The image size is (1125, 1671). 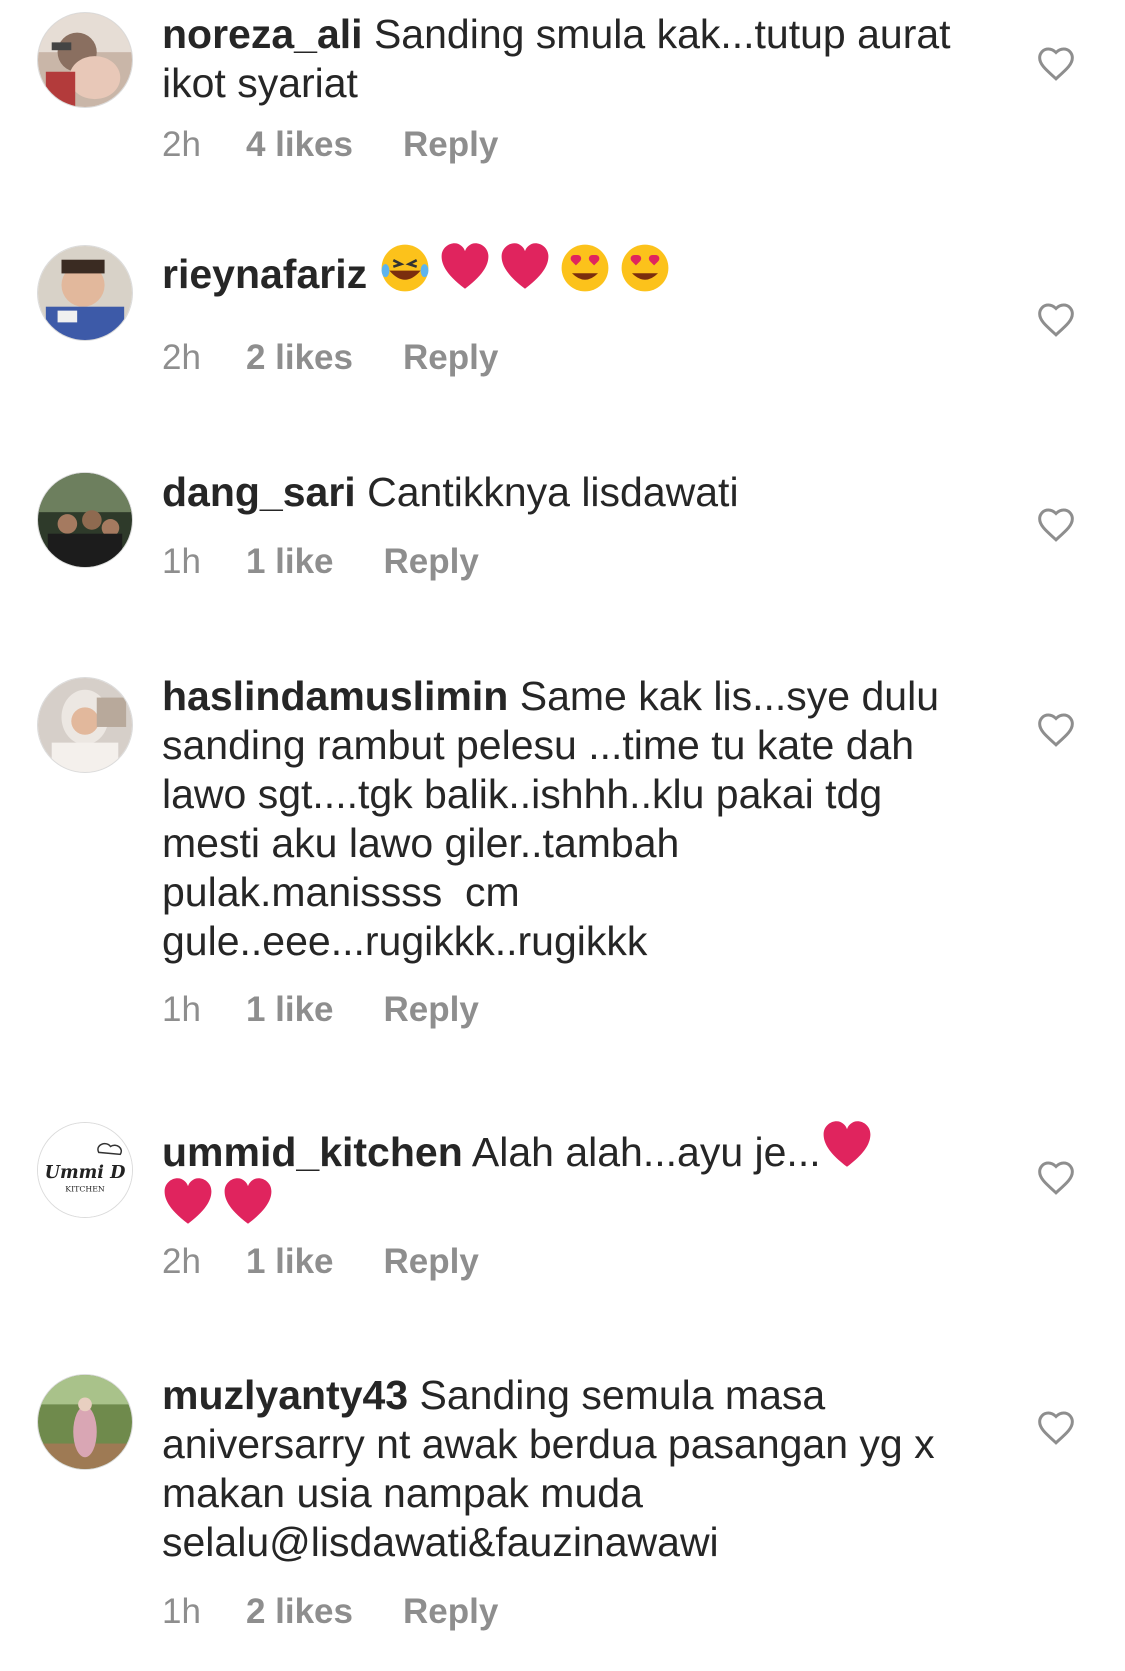 I want to click on comment-username: rieynafariz, so click(x=264, y=274).